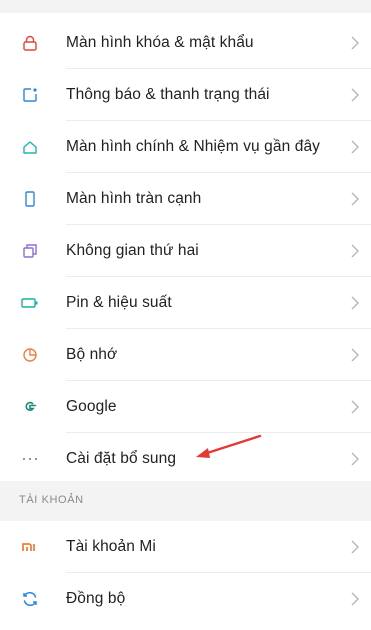  Describe the element at coordinates (91, 406) in the screenshot. I see `settings-item-label: Google` at that location.